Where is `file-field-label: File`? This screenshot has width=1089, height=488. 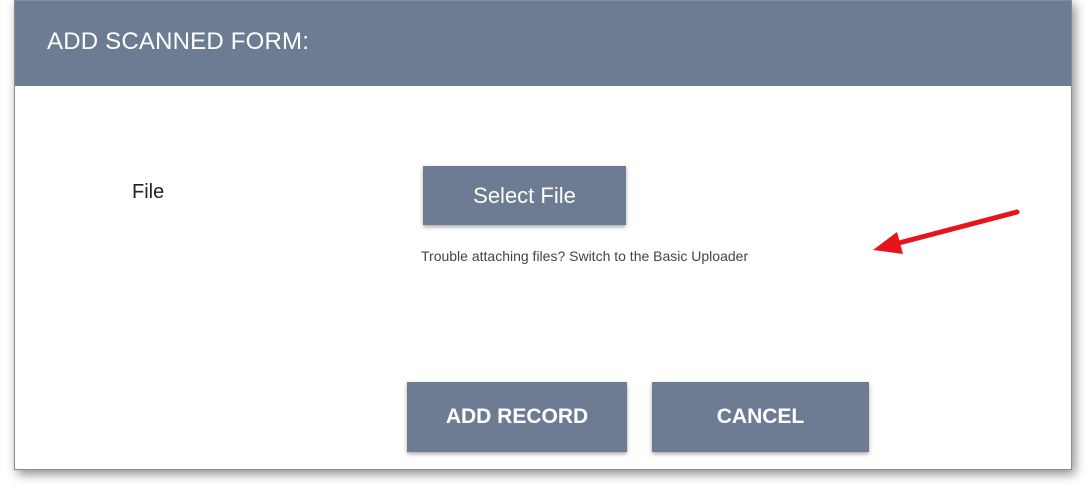 file-field-label: File is located at coordinates (148, 192).